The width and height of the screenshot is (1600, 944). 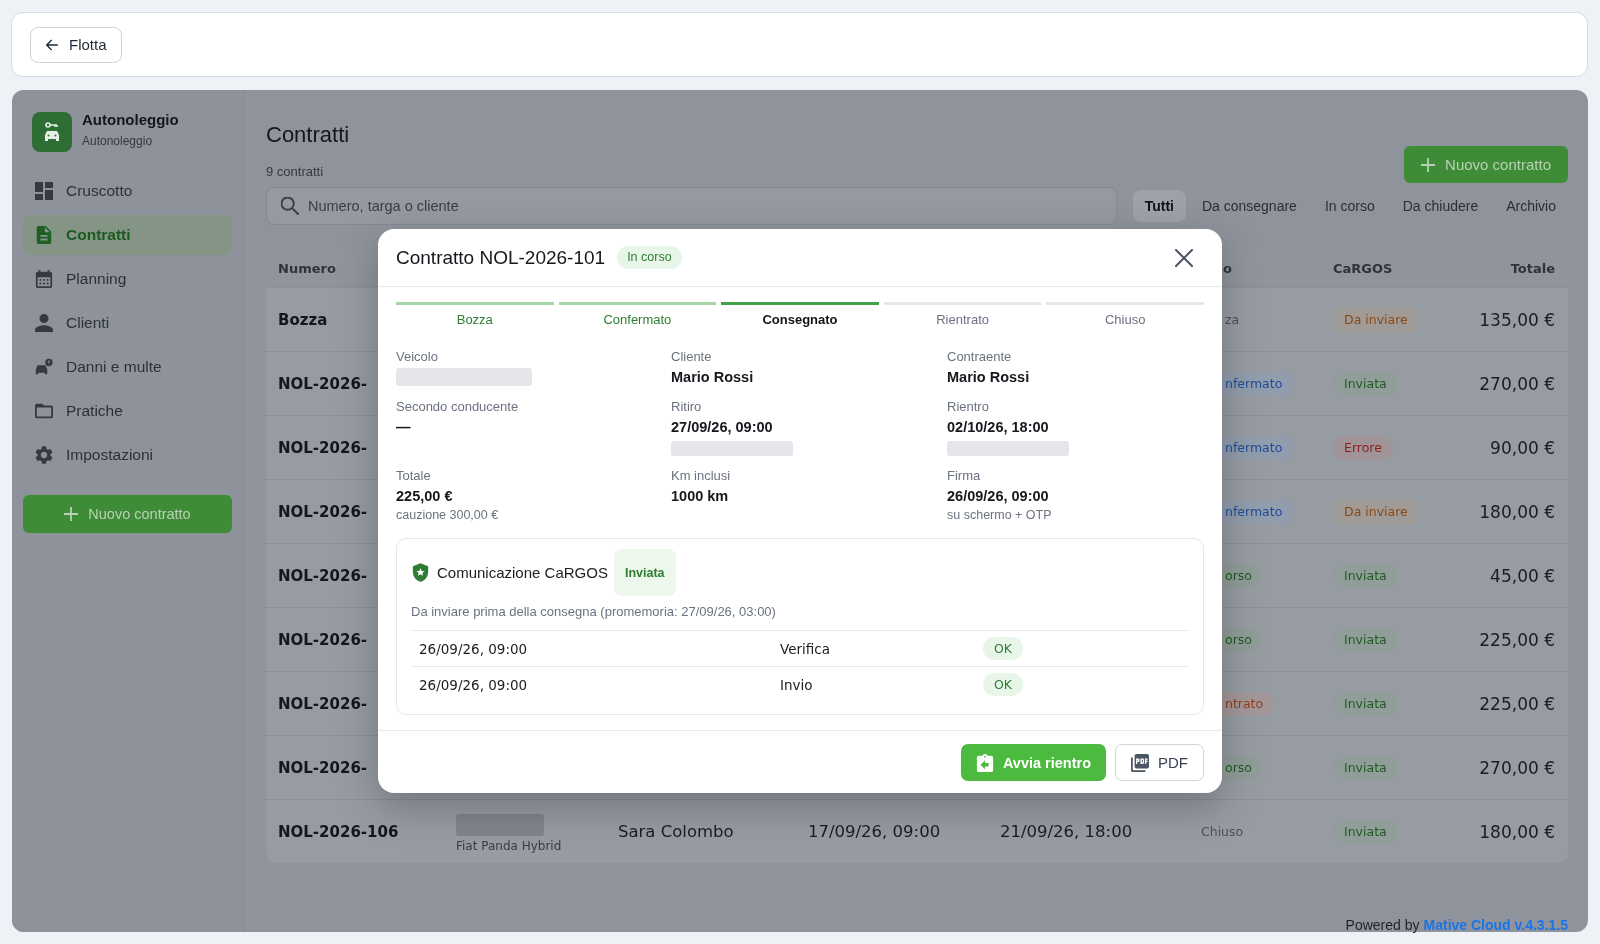 I want to click on progress-step: Rientrato, so click(x=962, y=315).